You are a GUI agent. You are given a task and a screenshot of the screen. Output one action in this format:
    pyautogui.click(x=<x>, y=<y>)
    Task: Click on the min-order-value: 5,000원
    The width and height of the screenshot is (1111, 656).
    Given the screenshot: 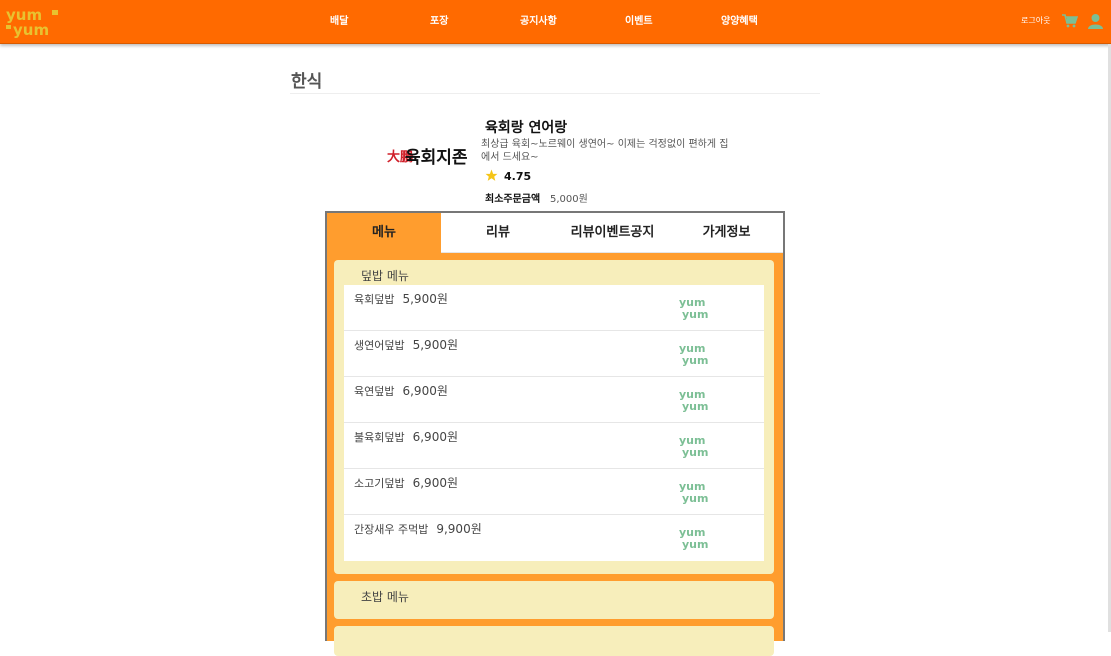 What is the action you would take?
    pyautogui.click(x=569, y=199)
    